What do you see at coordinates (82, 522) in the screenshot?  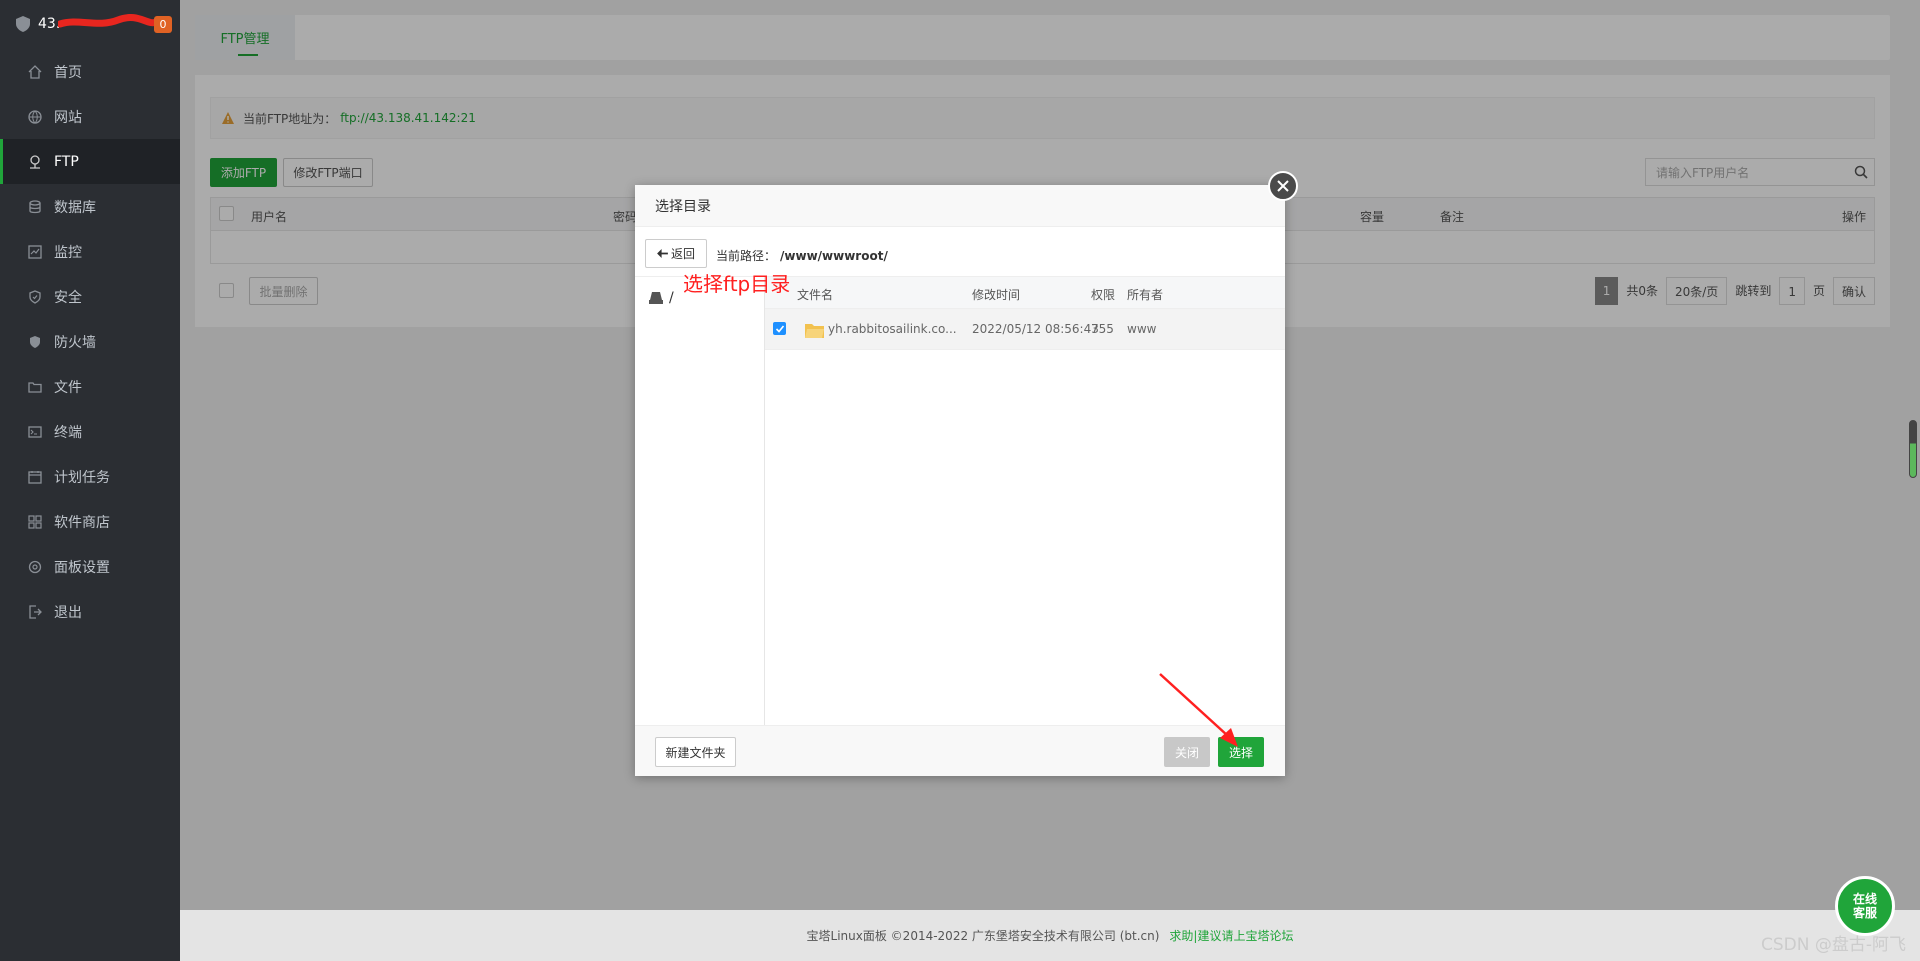 I see `sidebar-item-label: 软件商店` at bounding box center [82, 522].